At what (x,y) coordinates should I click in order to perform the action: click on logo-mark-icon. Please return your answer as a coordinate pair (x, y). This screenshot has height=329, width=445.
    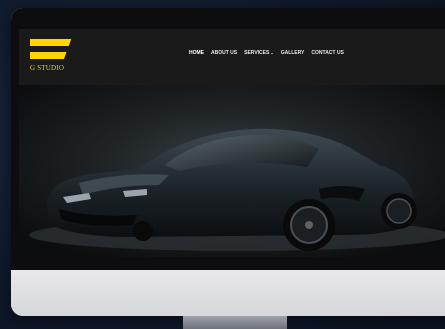
    Looking at the image, I should click on (51, 49).